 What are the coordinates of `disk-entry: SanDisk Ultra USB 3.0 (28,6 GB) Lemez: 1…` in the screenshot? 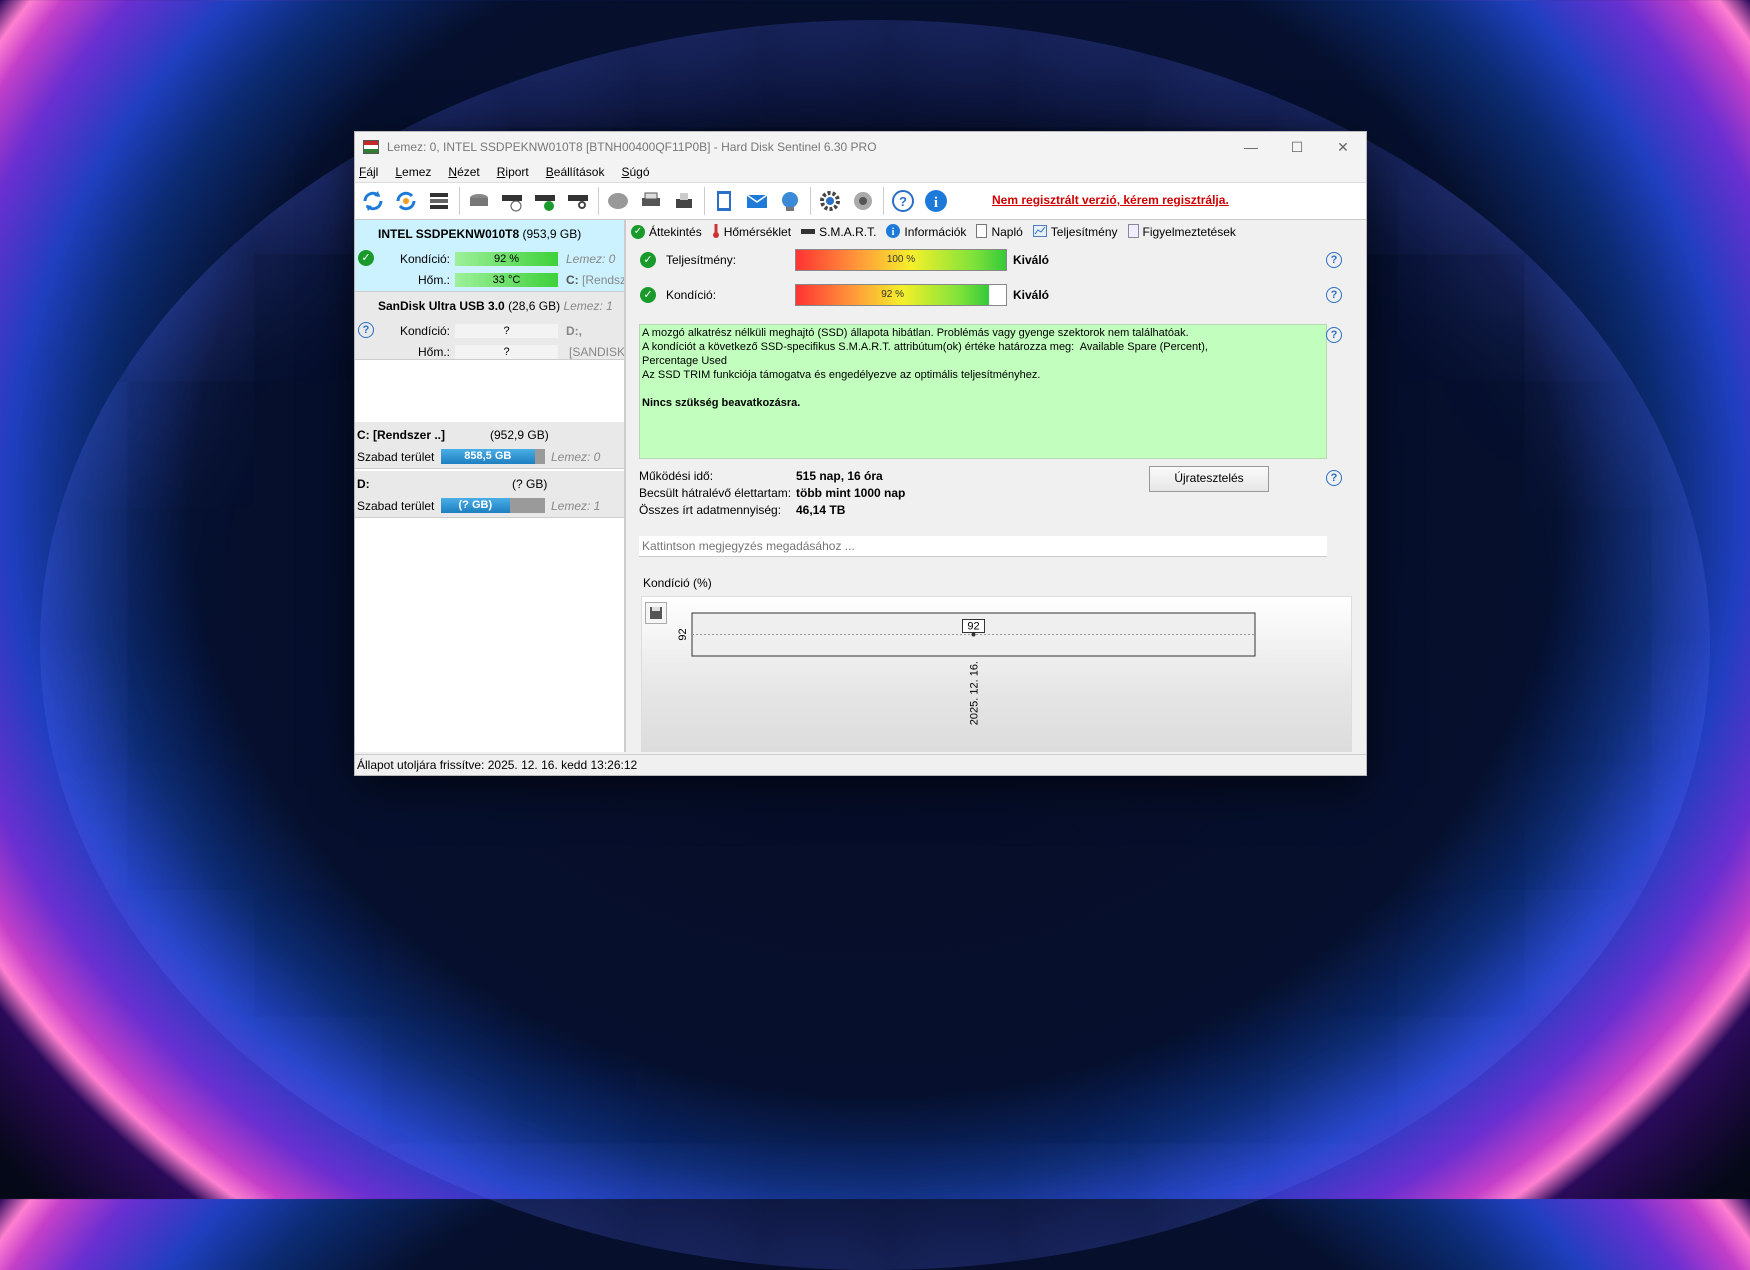 It's located at (489, 326).